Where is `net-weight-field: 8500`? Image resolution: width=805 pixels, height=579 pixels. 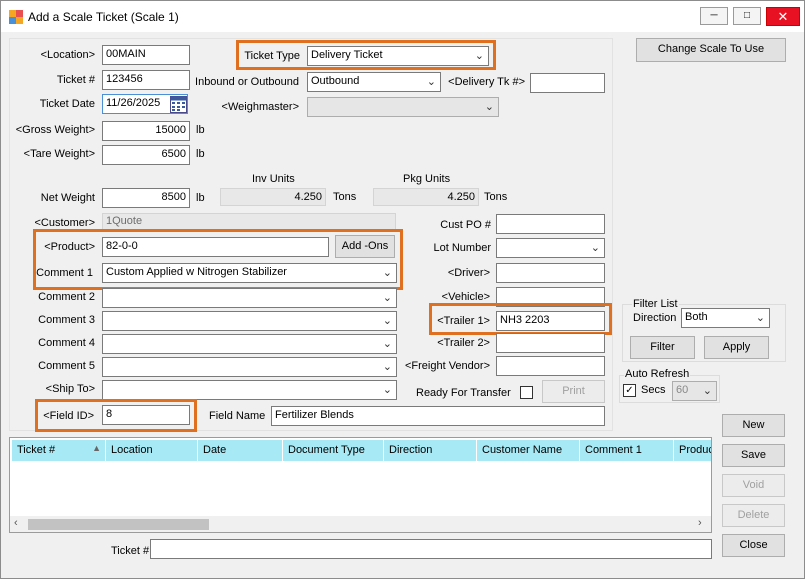
net-weight-field: 8500 is located at coordinates (146, 198).